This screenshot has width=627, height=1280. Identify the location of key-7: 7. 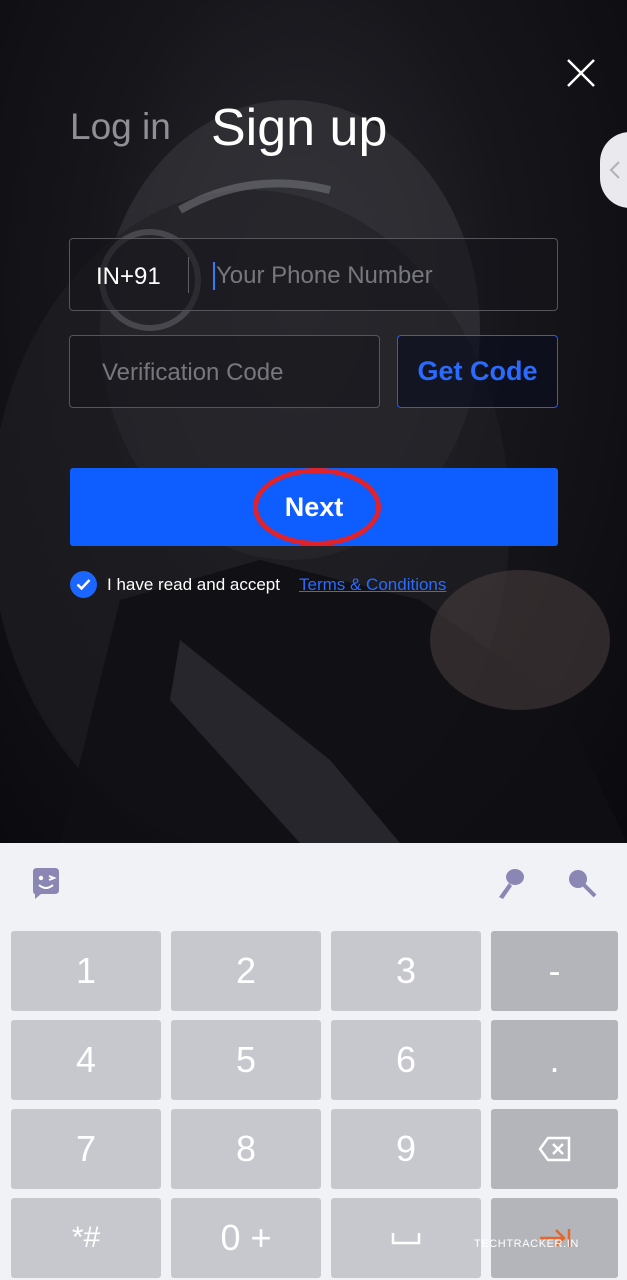
(86, 1149).